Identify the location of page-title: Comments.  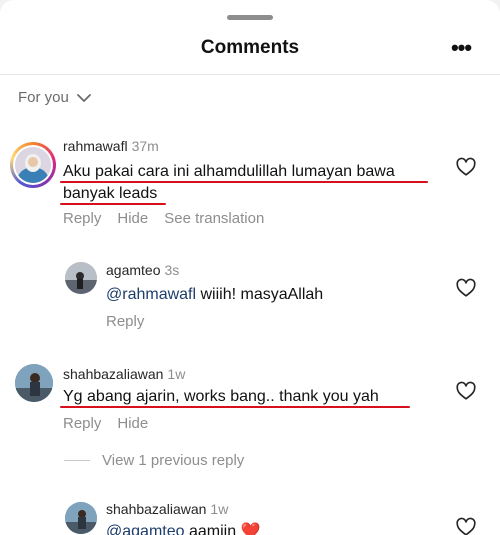
(250, 47).